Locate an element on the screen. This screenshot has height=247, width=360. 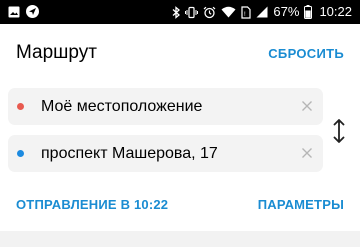
status-right-icons: ! 67% 10:22 is located at coordinates (262, 12).